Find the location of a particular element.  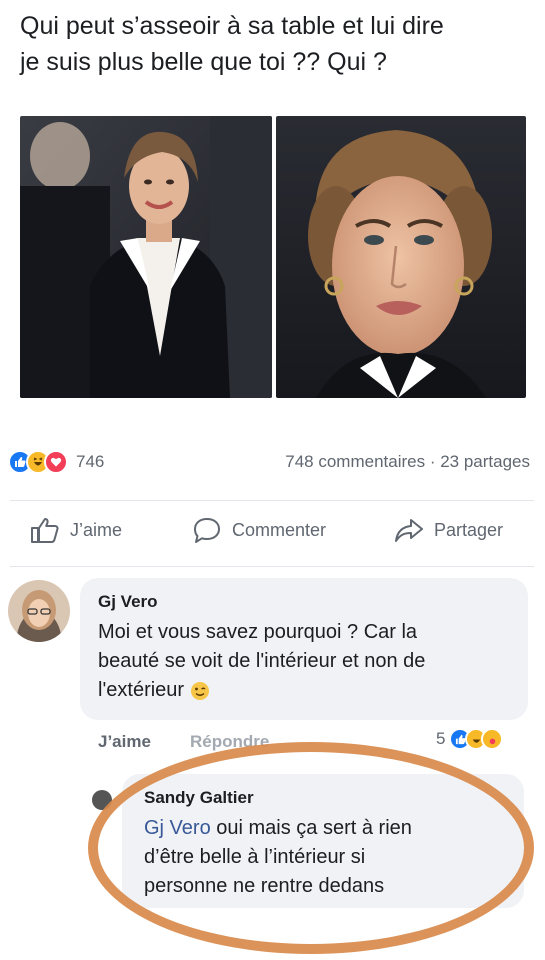

post-photo-left is located at coordinates (146, 257).